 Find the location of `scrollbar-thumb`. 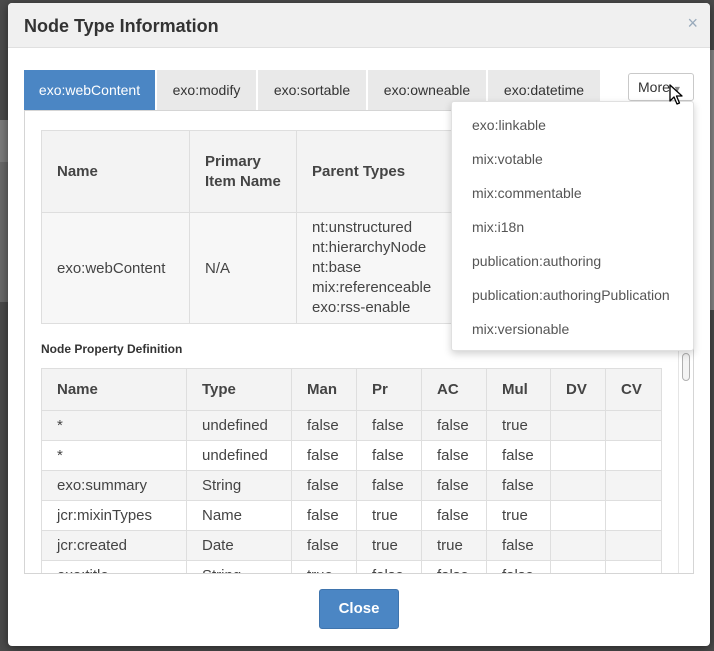

scrollbar-thumb is located at coordinates (686, 367).